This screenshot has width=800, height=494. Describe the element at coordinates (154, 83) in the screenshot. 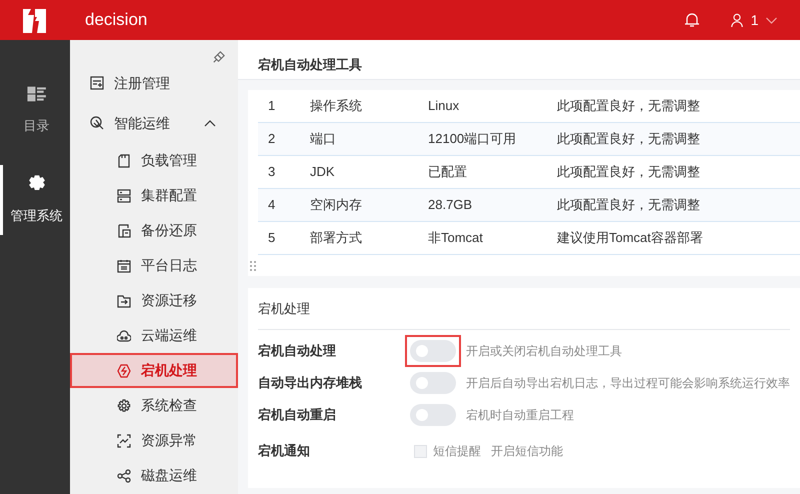

I see `sidebar-item: 注册管理` at that location.